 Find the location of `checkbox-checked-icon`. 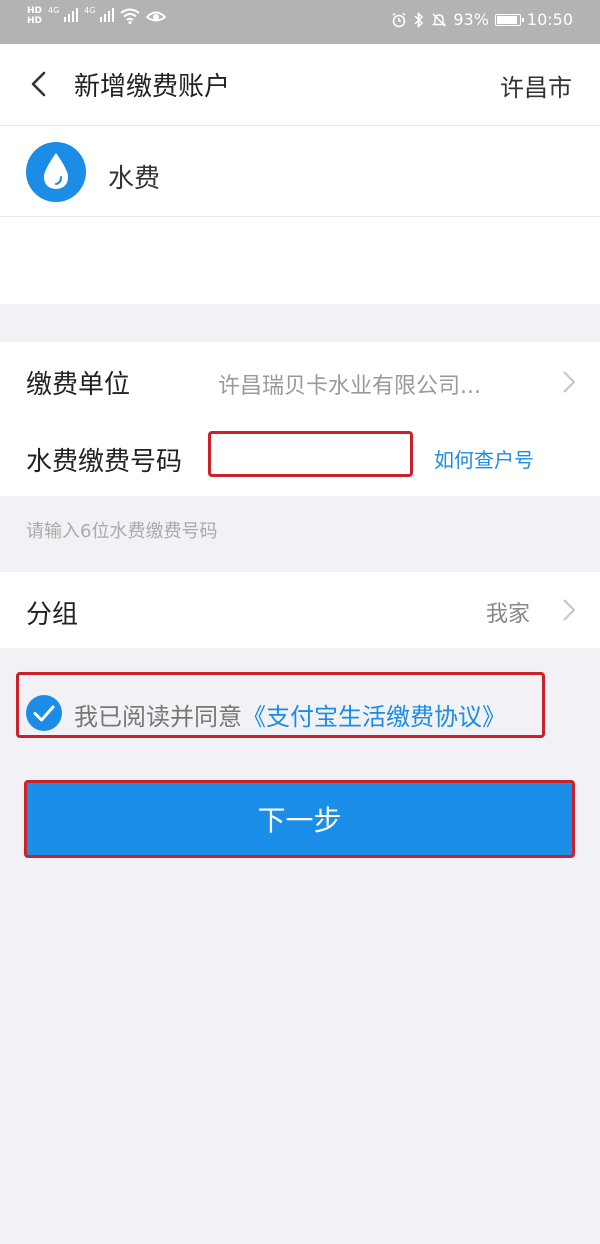

checkbox-checked-icon is located at coordinates (44, 713).